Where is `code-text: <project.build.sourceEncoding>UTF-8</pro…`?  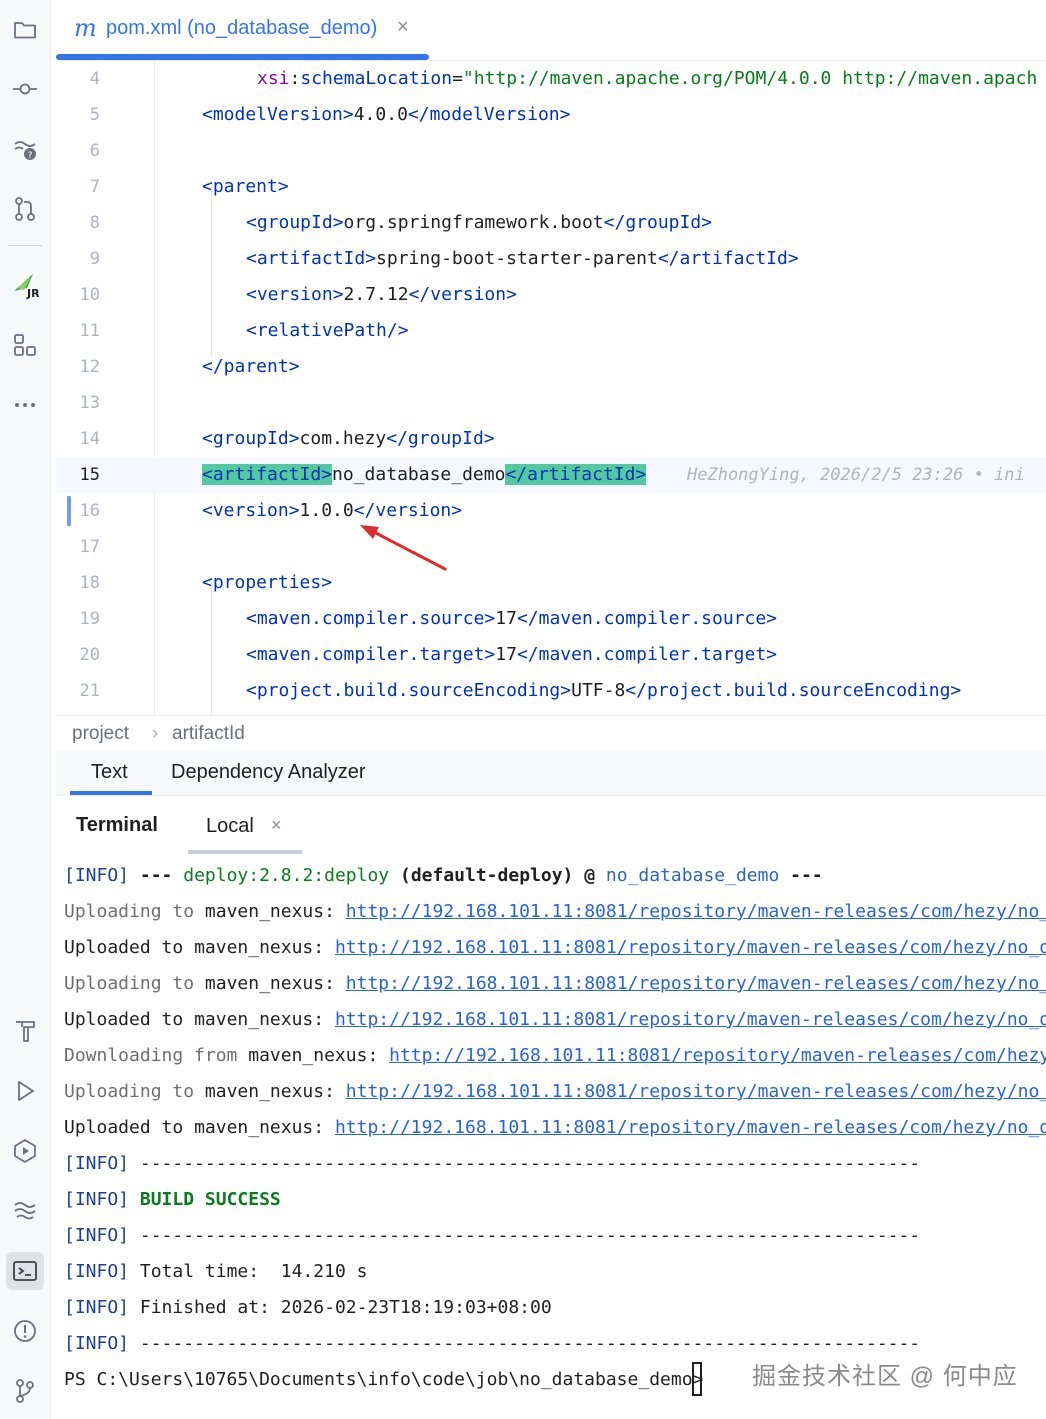 code-text: <project.build.sourceEncoding>UTF-8</pro… is located at coordinates (604, 690).